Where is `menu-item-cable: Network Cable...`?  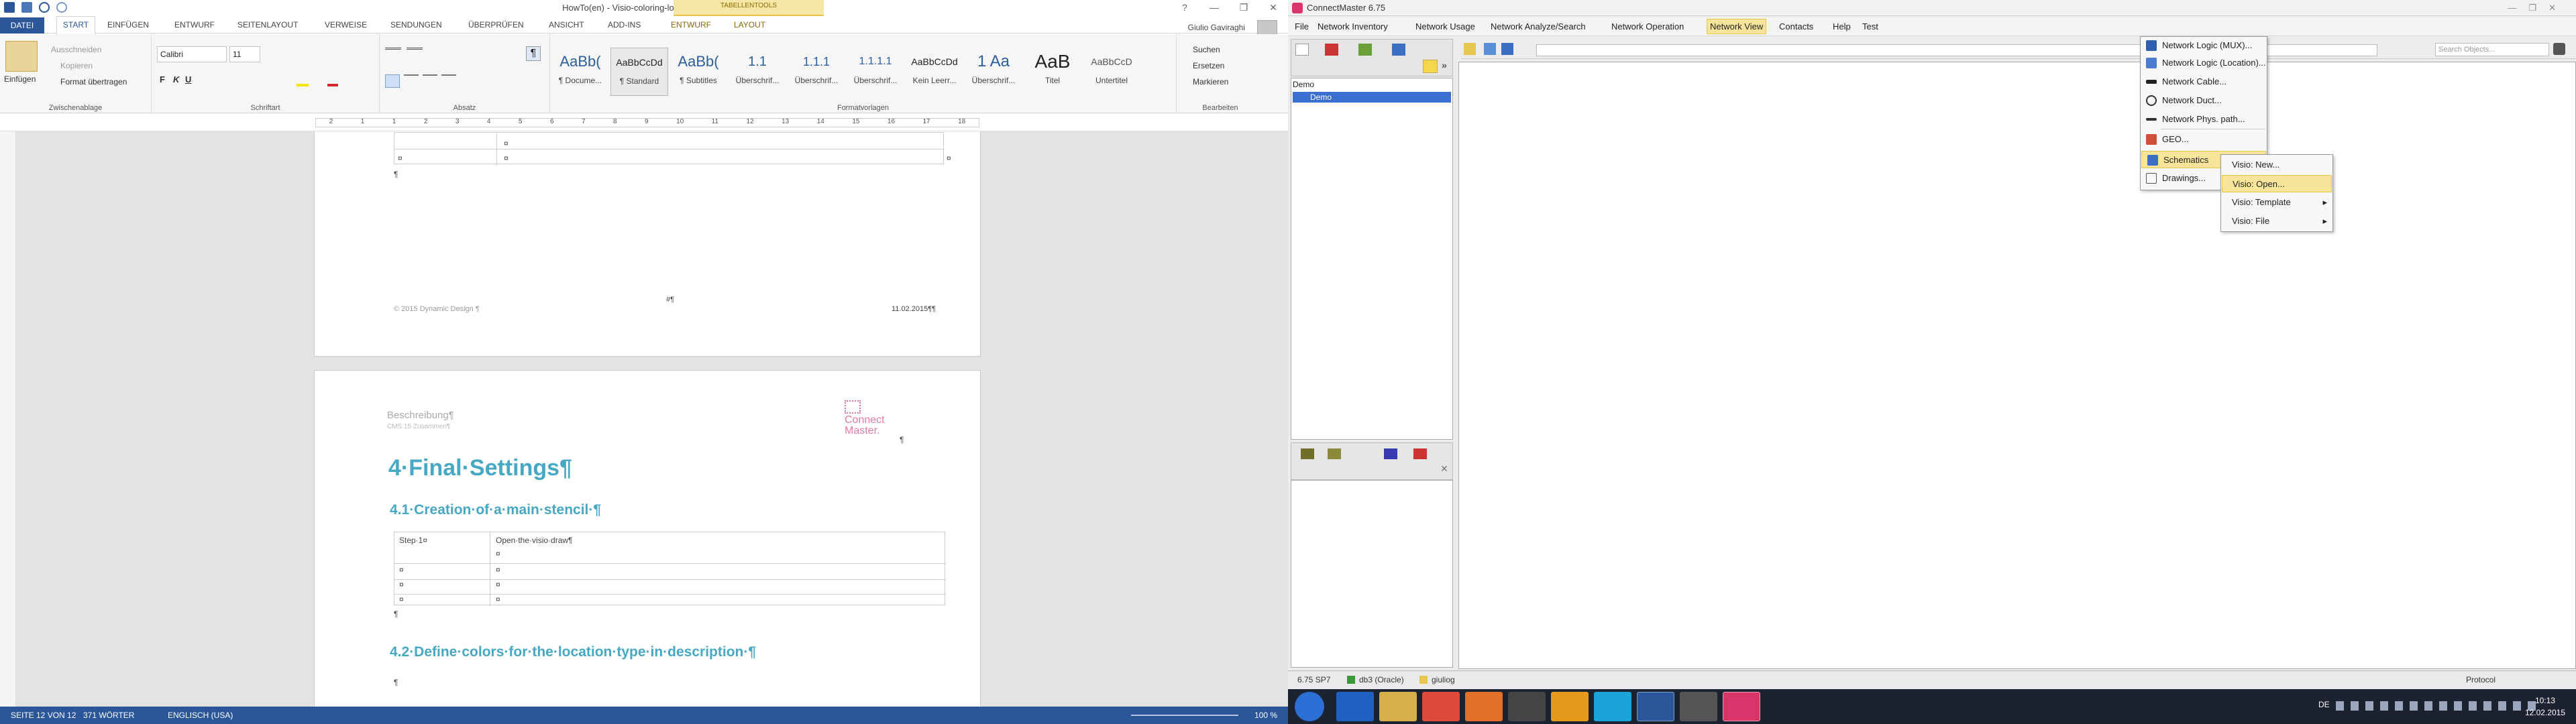
menu-item-cable: Network Cable... is located at coordinates (2204, 81).